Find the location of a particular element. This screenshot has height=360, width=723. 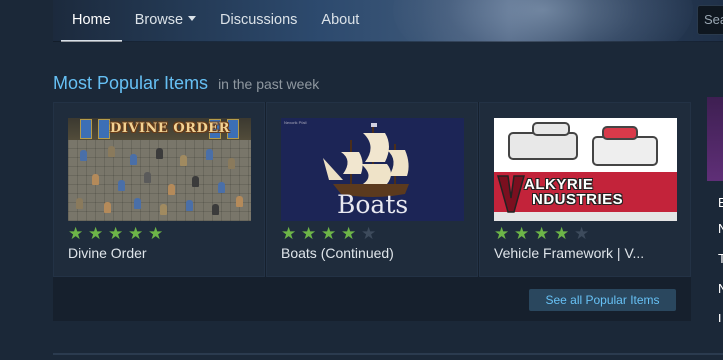

thumbnail-logo: DIVINE ORDER is located at coordinates (170, 128).